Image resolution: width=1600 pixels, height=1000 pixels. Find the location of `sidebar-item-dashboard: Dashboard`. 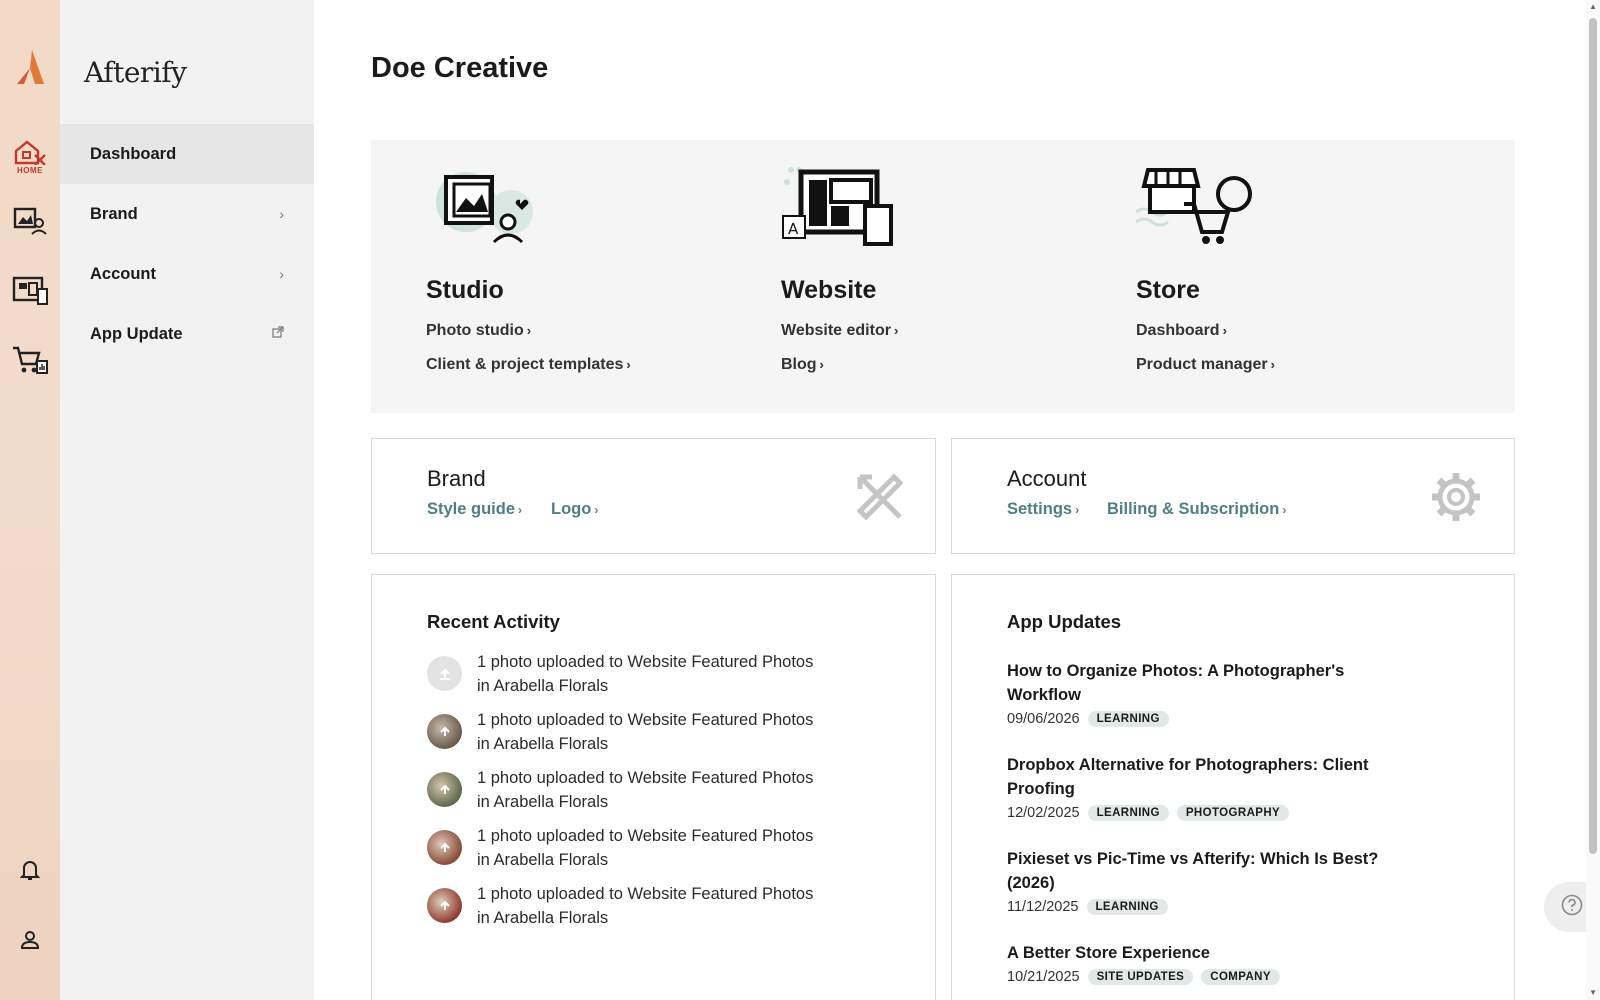

sidebar-item-dashboard: Dashboard is located at coordinates (187, 154).